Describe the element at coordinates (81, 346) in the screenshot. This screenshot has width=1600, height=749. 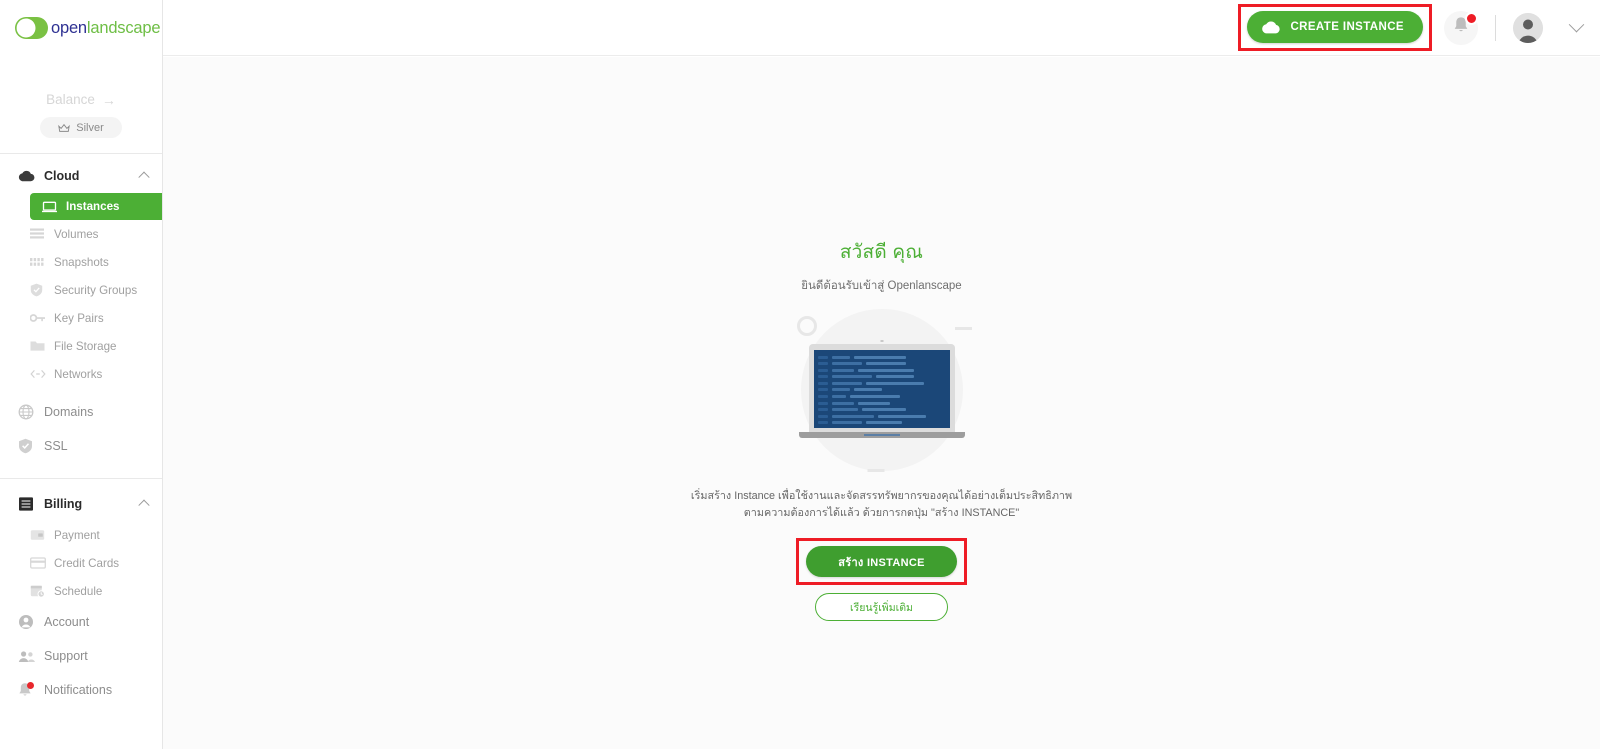
I see `sidebar-item-file-storage: File Storage` at that location.